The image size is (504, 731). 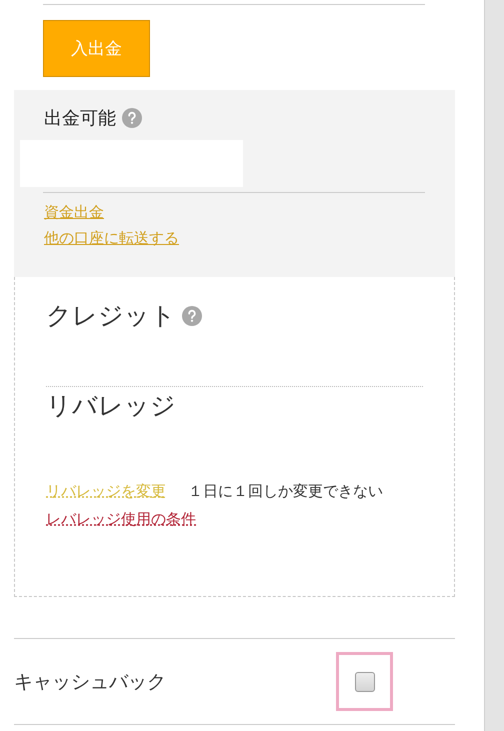 What do you see at coordinates (74, 212) in the screenshot?
I see `withdraw-funds-link: 資金出金` at bounding box center [74, 212].